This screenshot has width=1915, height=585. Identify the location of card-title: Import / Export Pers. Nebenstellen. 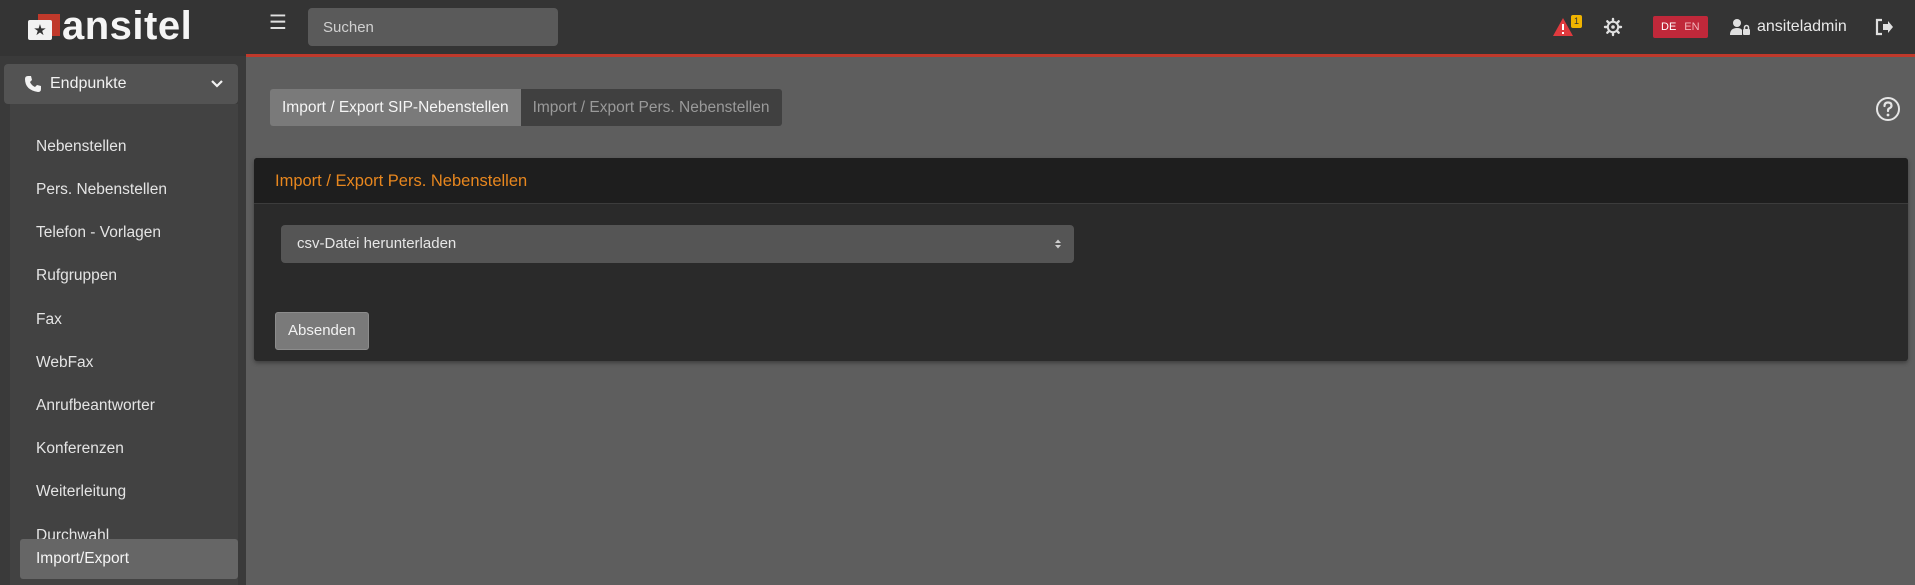
(1081, 181).